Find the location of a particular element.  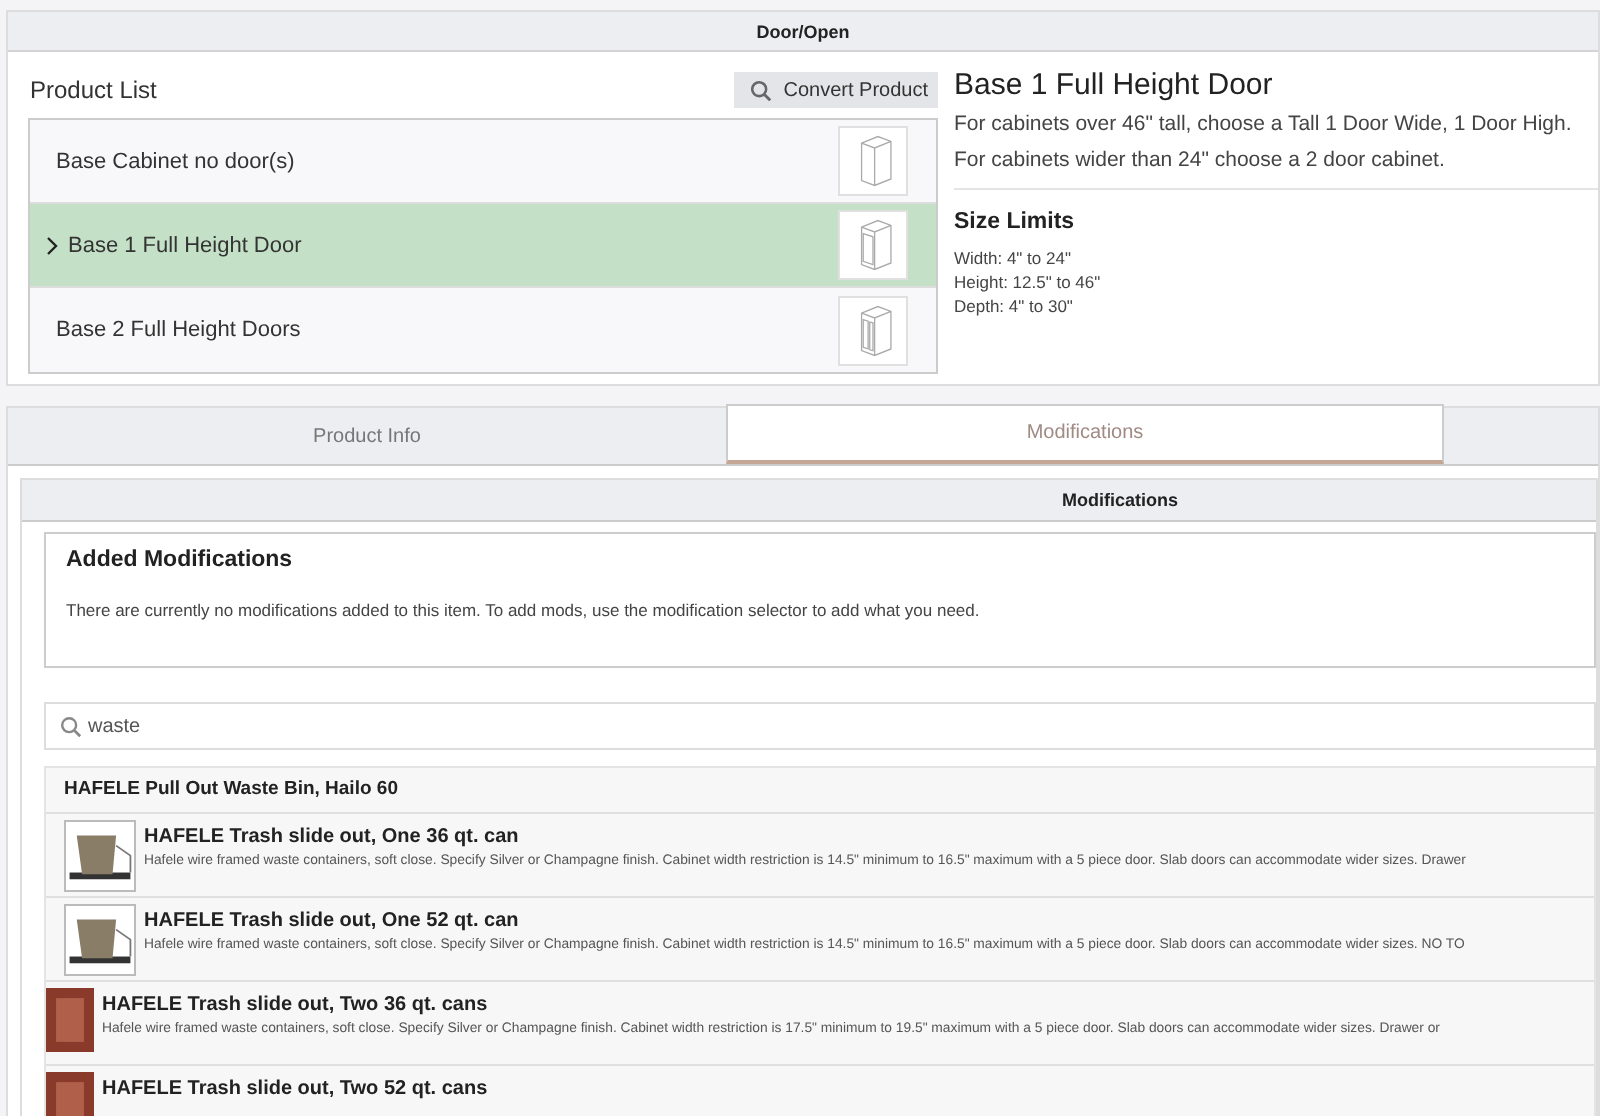

tab: Product Info is located at coordinates (367, 436).